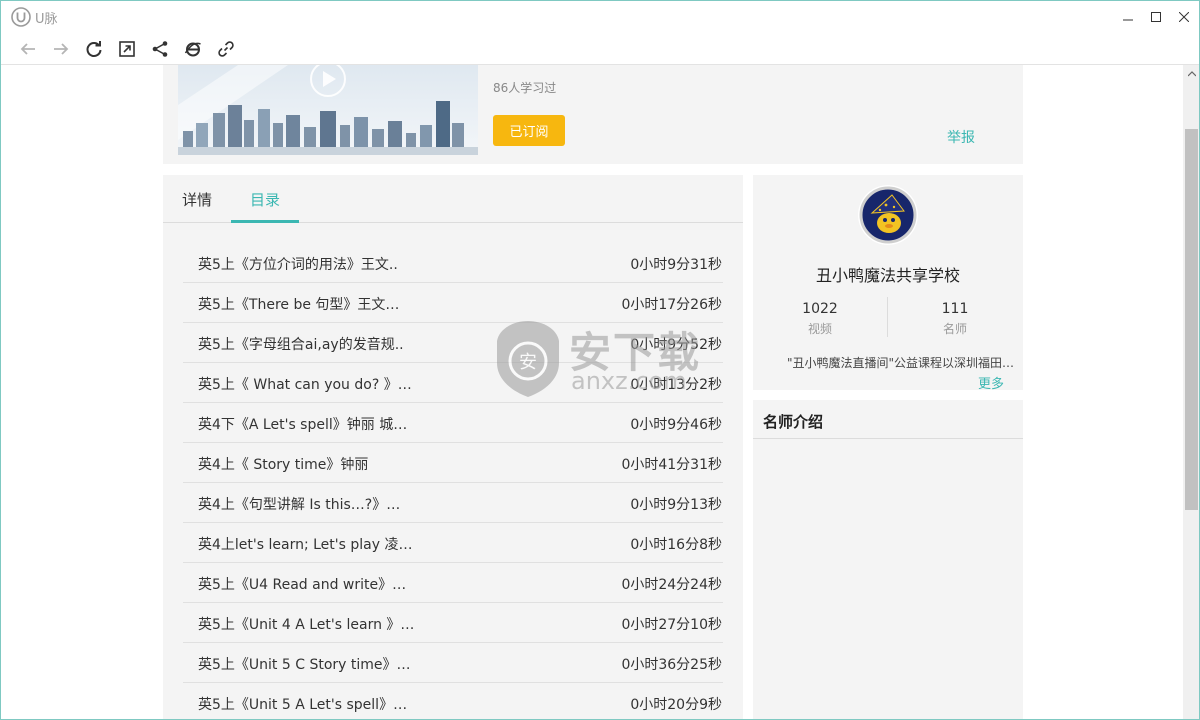 The height and width of the screenshot is (720, 1200). I want to click on catalog-item-duration: 0小时20分9秒, so click(676, 705).